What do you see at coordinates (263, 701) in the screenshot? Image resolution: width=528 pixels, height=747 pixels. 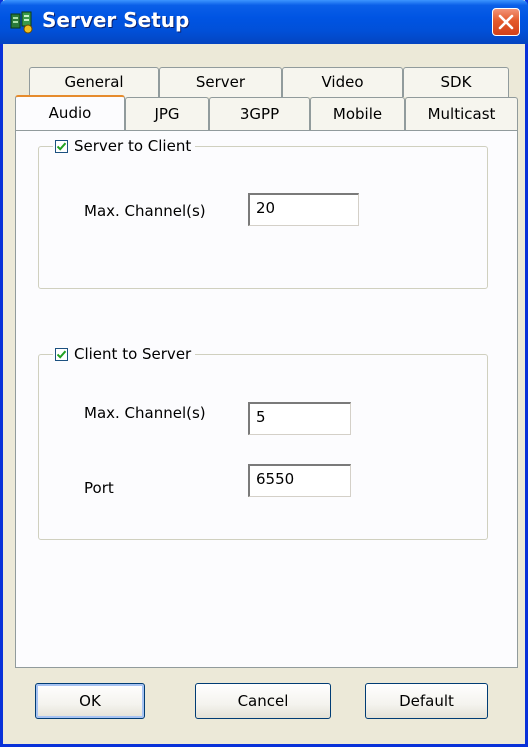 I see `cancel-button: Cancel` at bounding box center [263, 701].